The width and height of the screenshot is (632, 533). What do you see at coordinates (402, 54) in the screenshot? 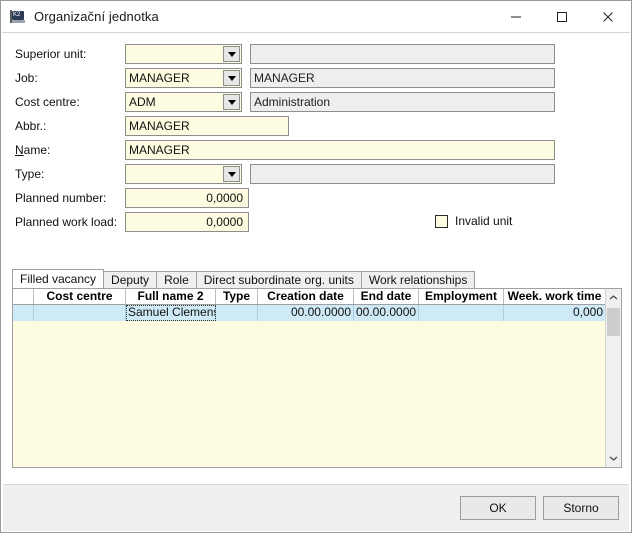
I see `superior-unit-description` at bounding box center [402, 54].